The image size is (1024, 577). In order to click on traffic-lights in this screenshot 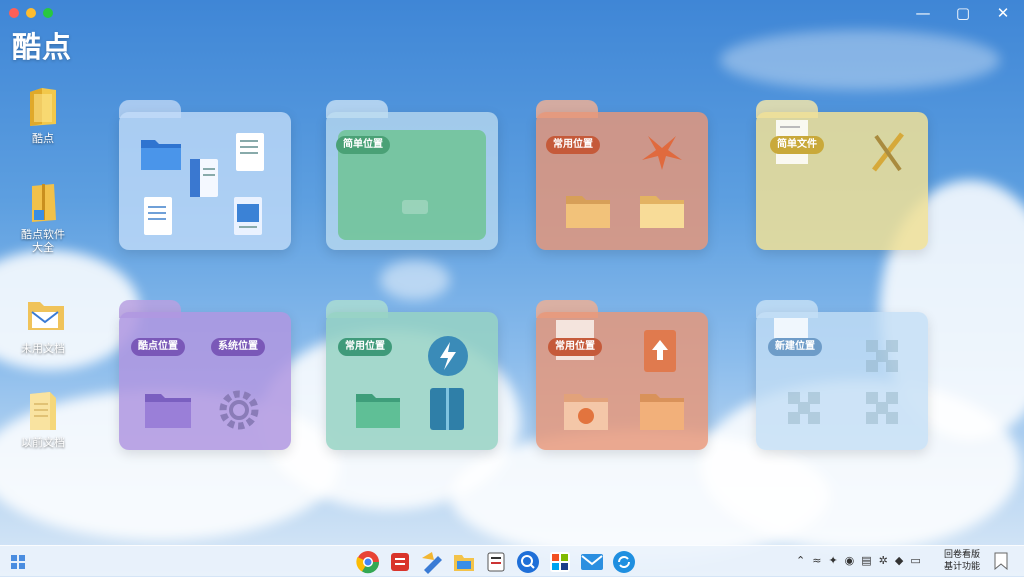, I will do `click(31, 13)`.